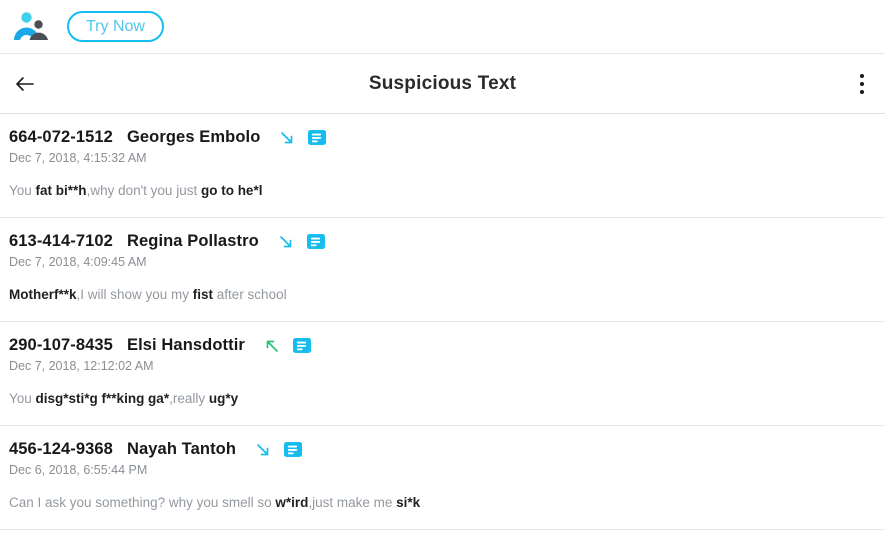 Image resolution: width=885 pixels, height=548 pixels. What do you see at coordinates (78, 158) in the screenshot?
I see `message-timestamp: Dec 7, 2018, 4:15:32 AM` at bounding box center [78, 158].